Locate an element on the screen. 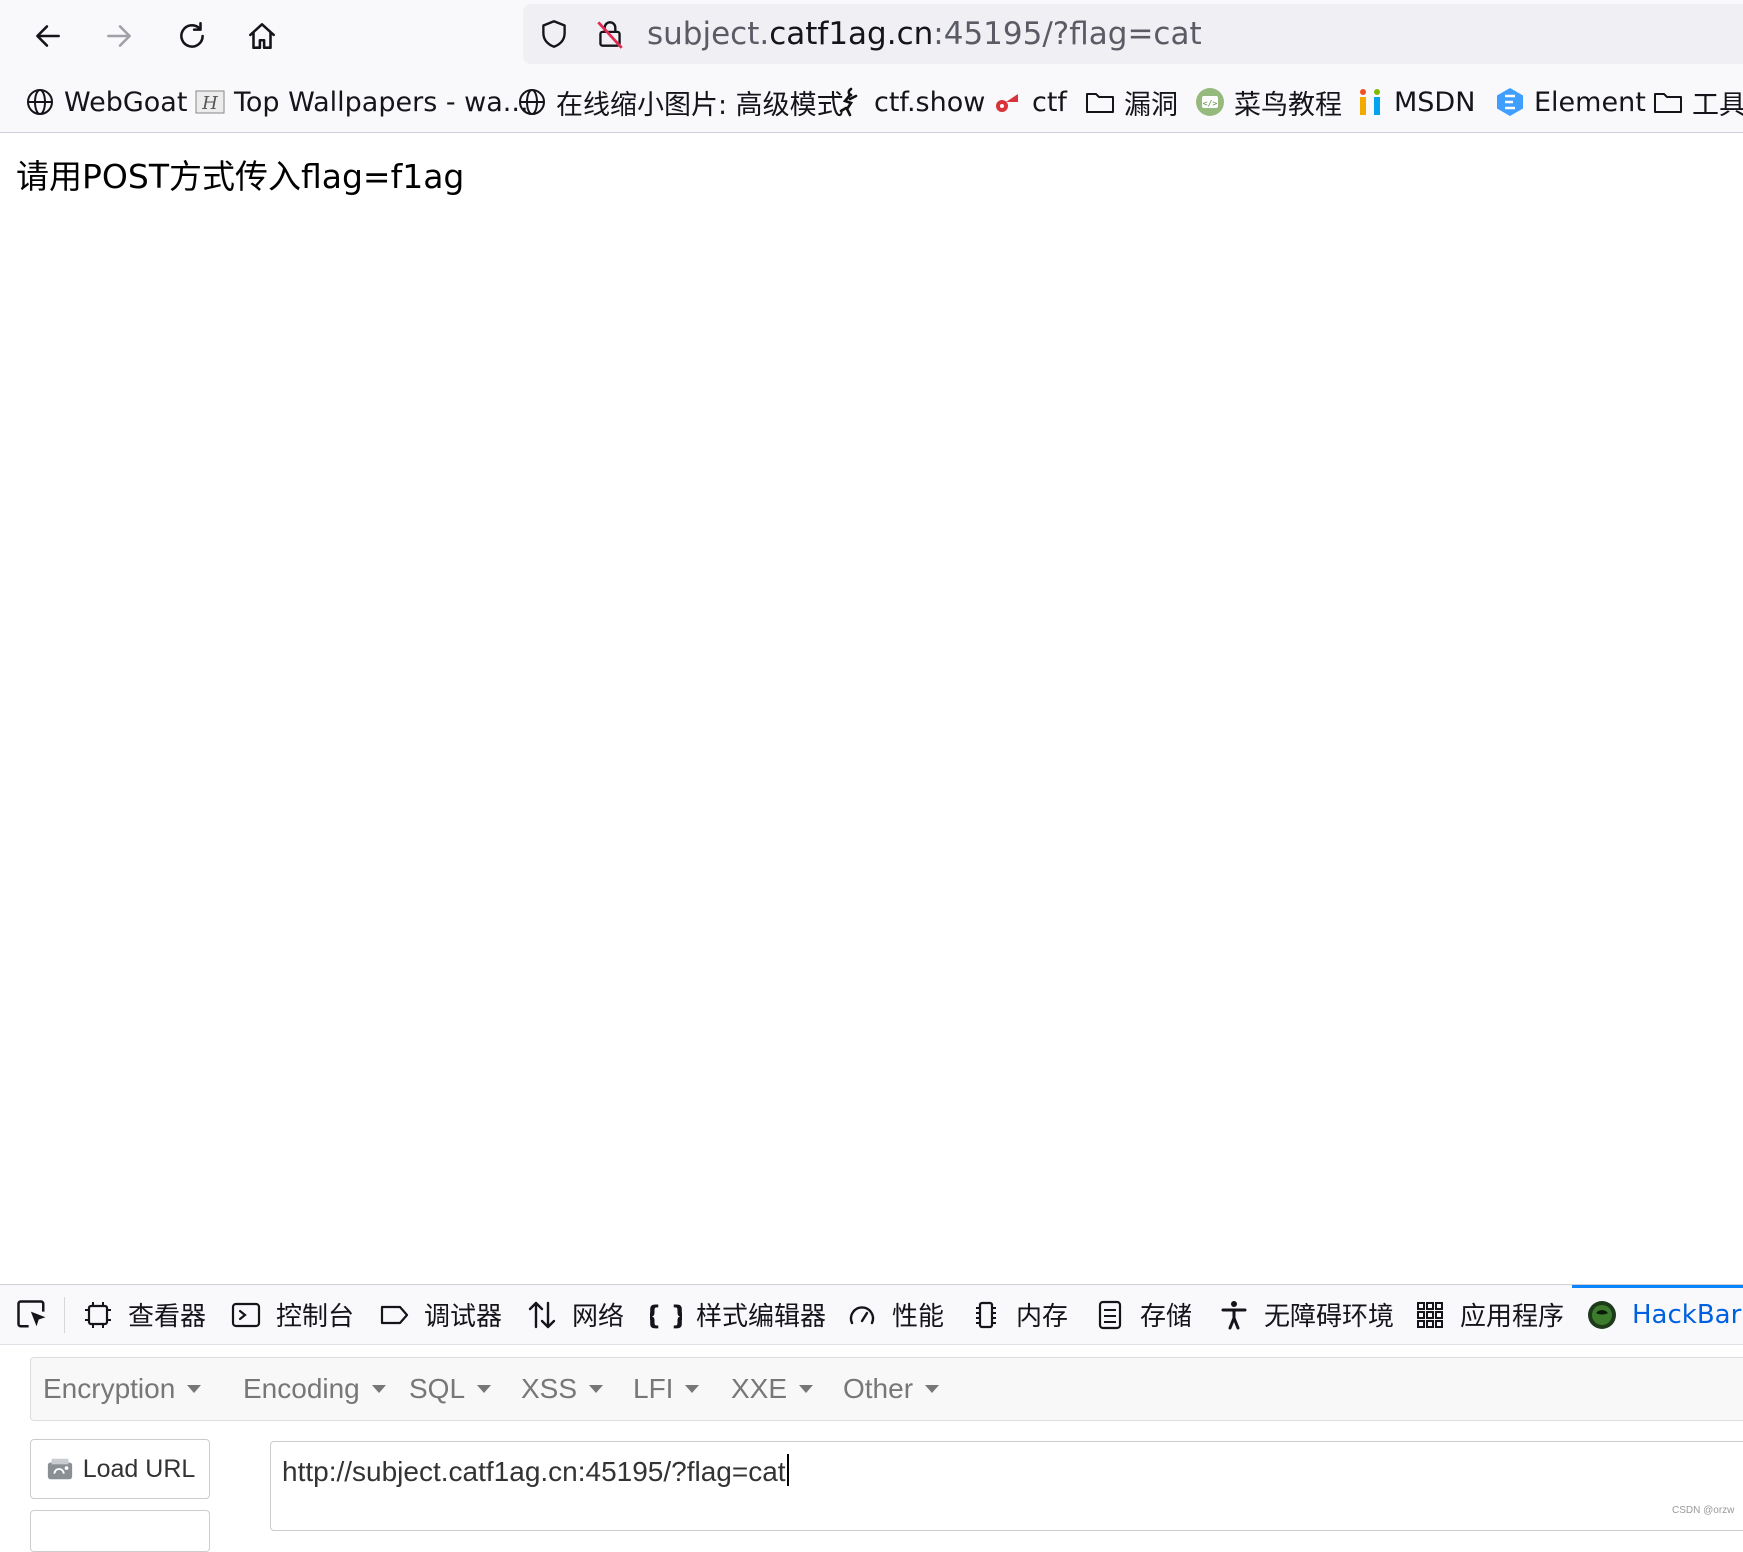  bookmark-ctfshow: ctf.show is located at coordinates (909, 102).